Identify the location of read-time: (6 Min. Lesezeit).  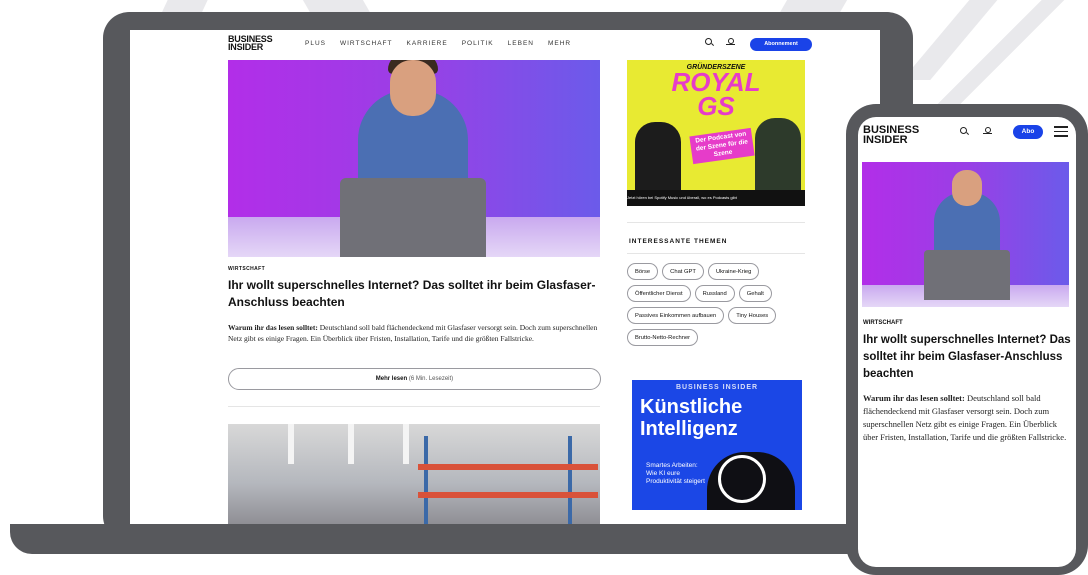
(430, 379).